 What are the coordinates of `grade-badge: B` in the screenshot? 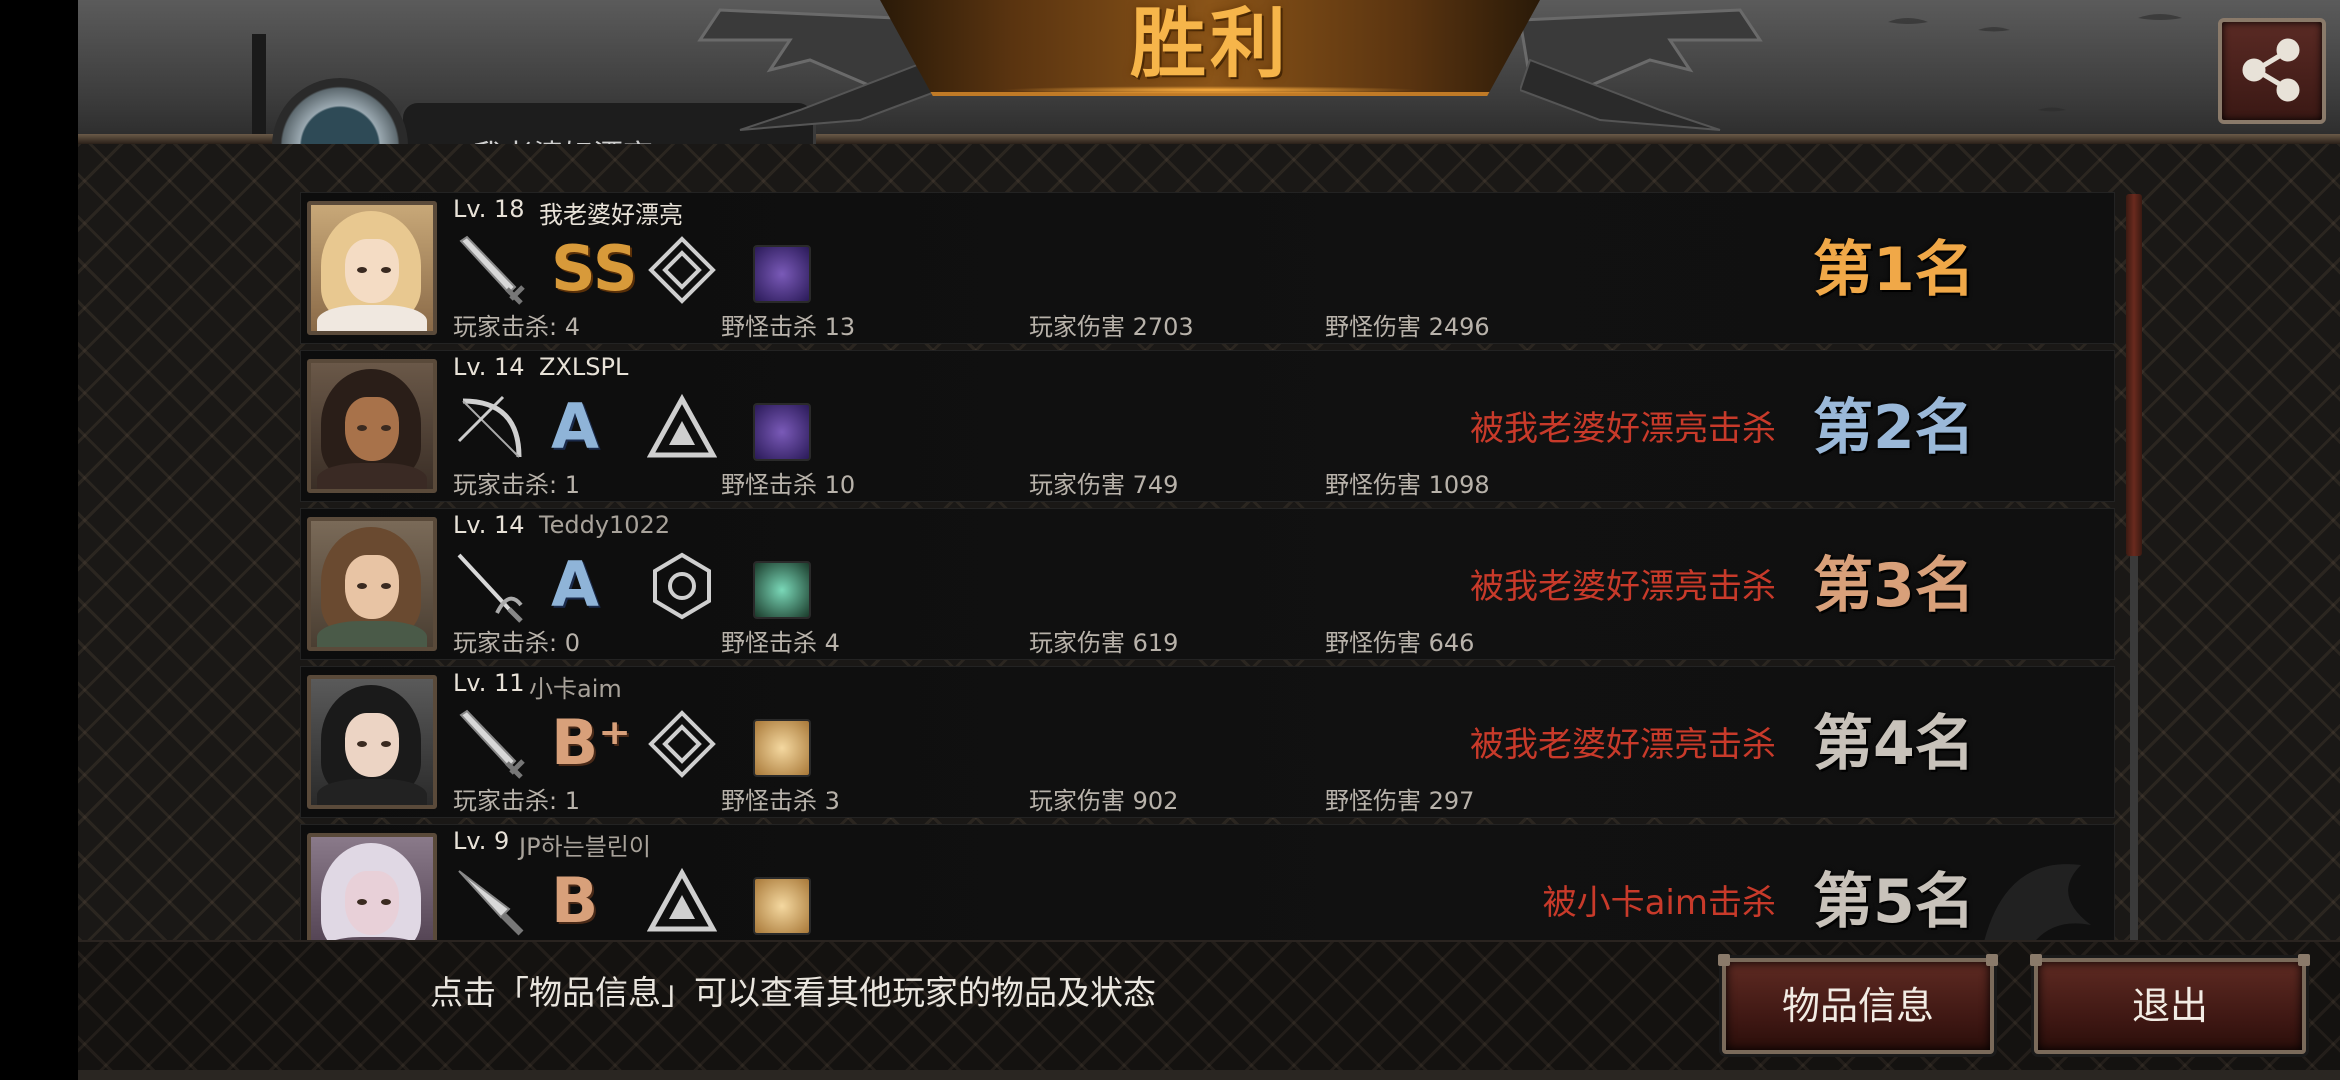 It's located at (575, 900).